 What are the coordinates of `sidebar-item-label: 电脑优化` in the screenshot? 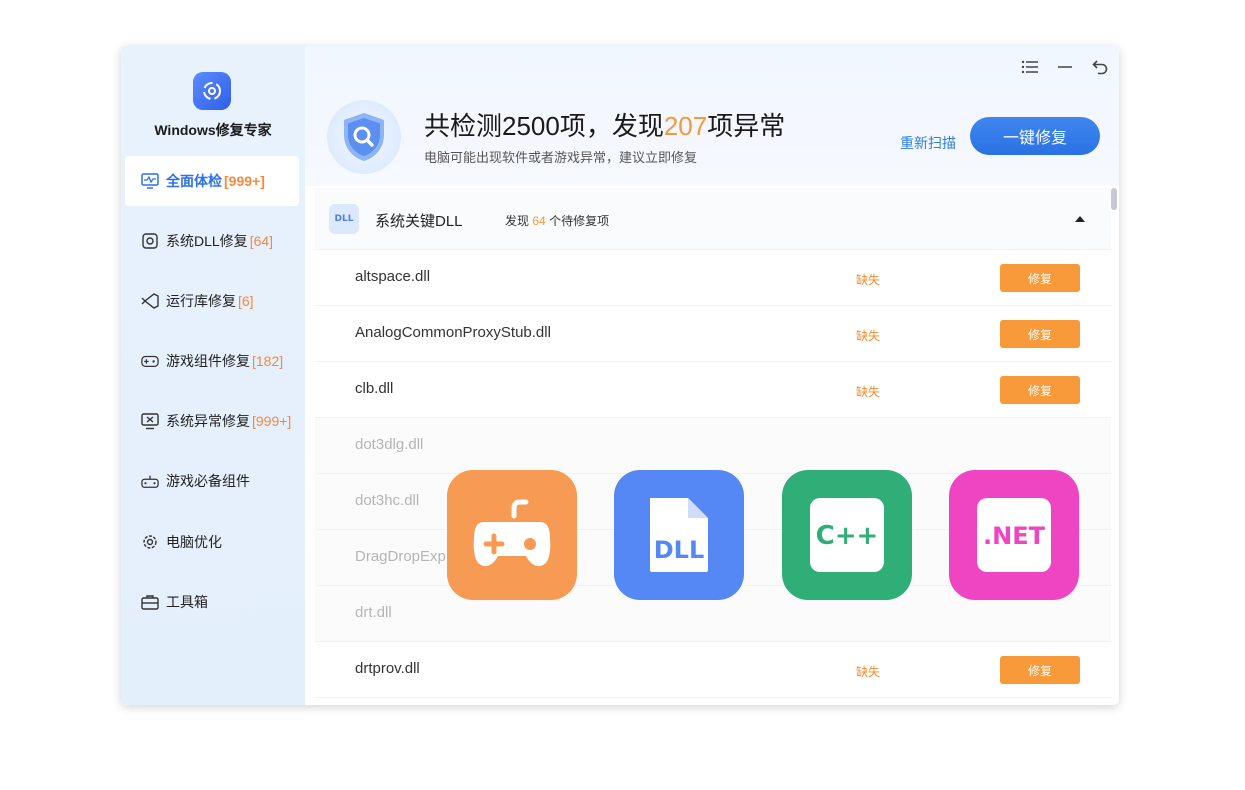 It's located at (194, 542).